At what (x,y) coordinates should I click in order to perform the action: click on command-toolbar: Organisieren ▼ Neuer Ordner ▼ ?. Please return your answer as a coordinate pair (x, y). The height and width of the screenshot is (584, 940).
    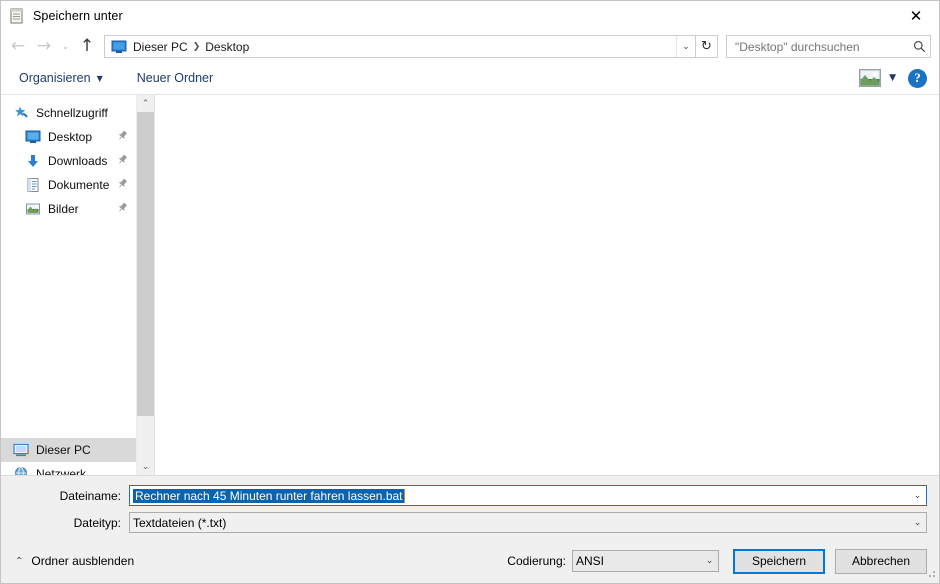
    Looking at the image, I should click on (470, 78).